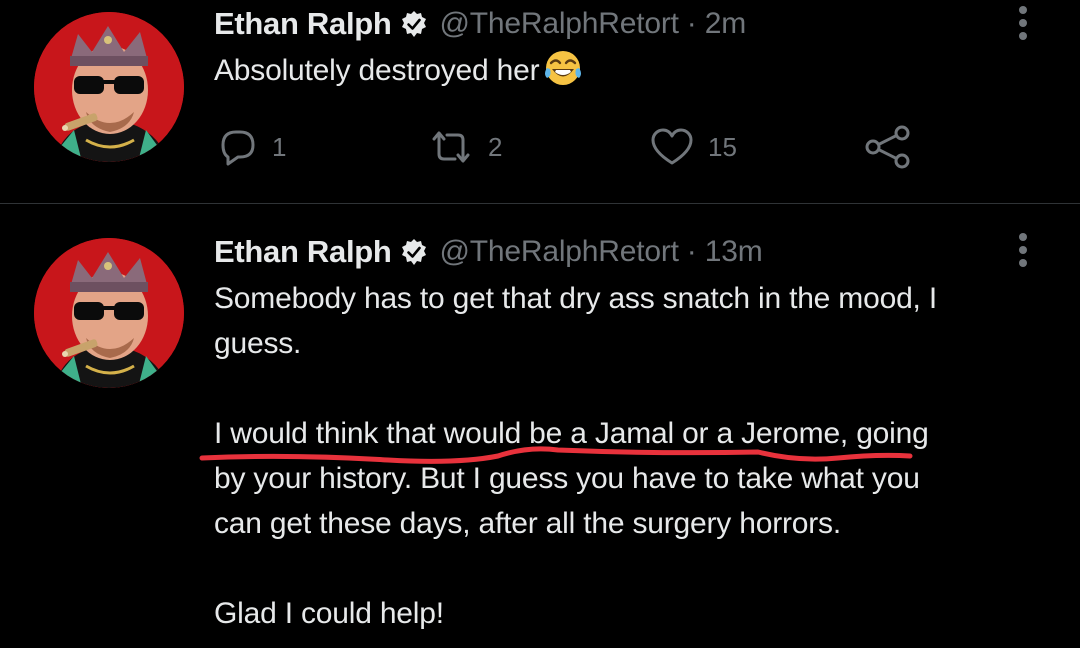 This screenshot has height=648, width=1080. Describe the element at coordinates (329, 613) in the screenshot. I see `tweet-line: Glad I could help!` at that location.